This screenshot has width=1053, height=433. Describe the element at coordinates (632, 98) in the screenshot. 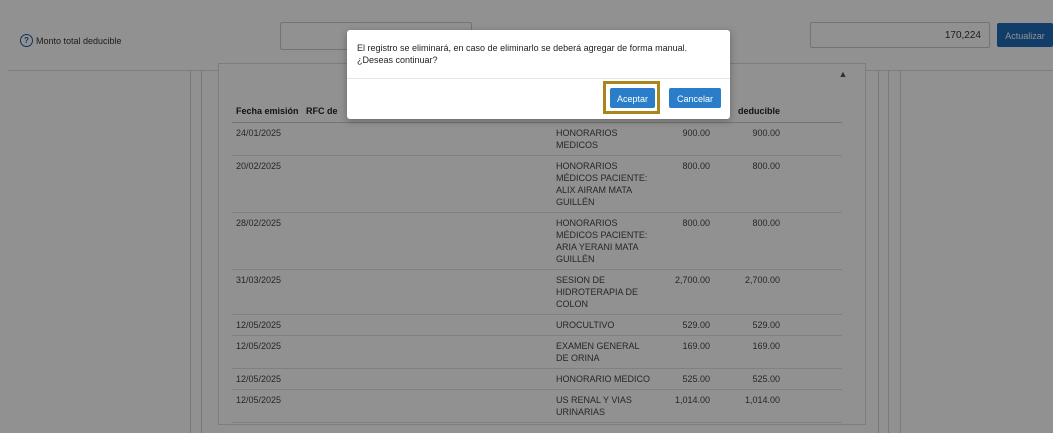

I see `aceptar-button: Aceptar` at that location.